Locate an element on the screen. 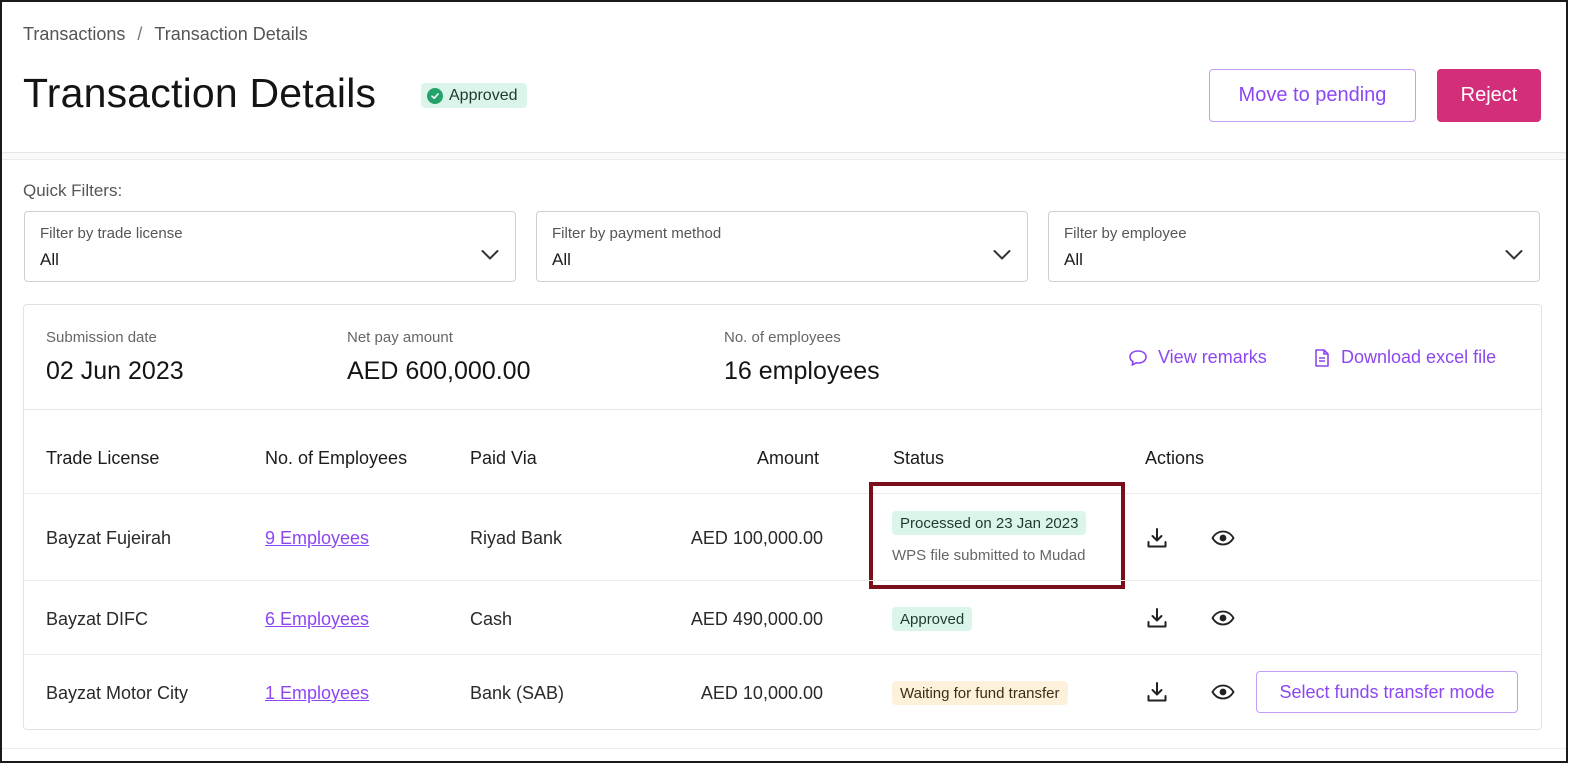 This screenshot has width=1576, height=767. employees-link: 6 Employees is located at coordinates (317, 619).